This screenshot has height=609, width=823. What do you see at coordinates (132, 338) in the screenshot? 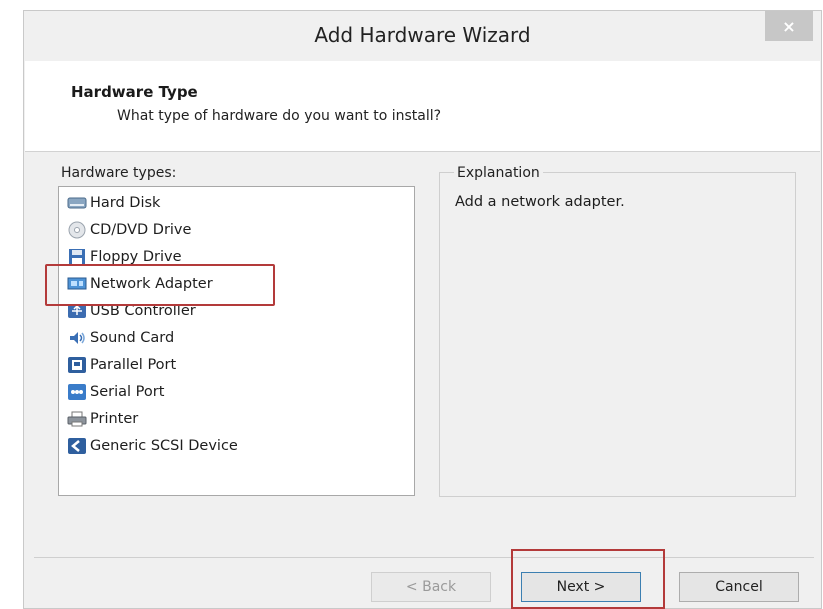
I see `list-item-label: Sound Card` at bounding box center [132, 338].